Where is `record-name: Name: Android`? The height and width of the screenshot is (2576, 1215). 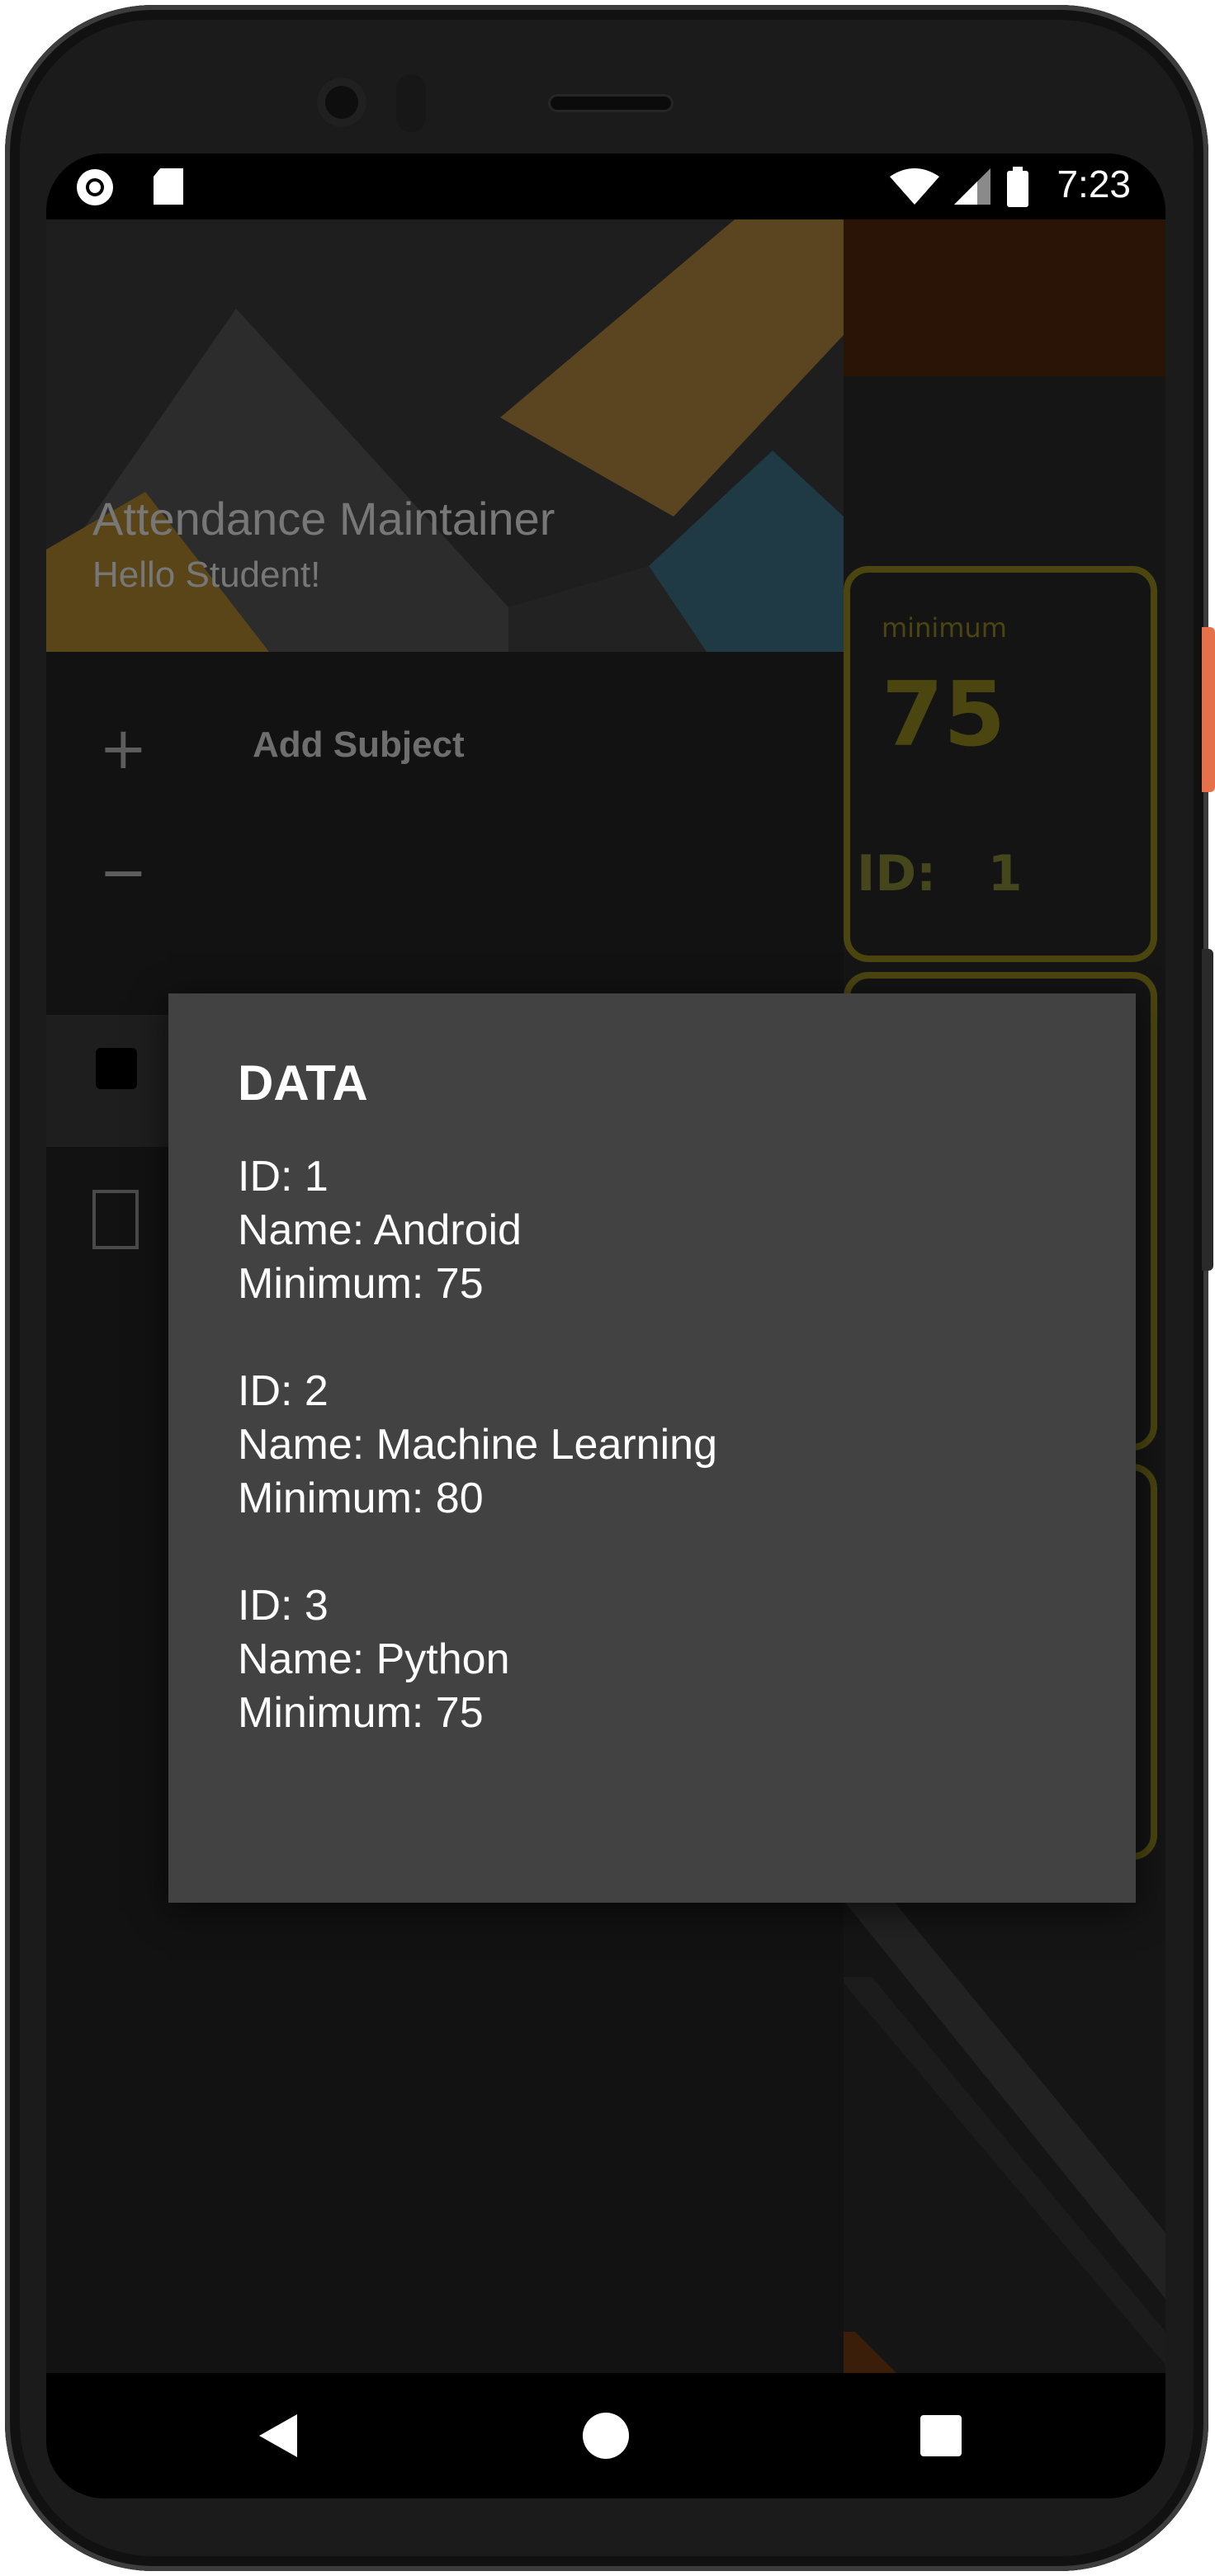 record-name: Name: Android is located at coordinates (380, 1230).